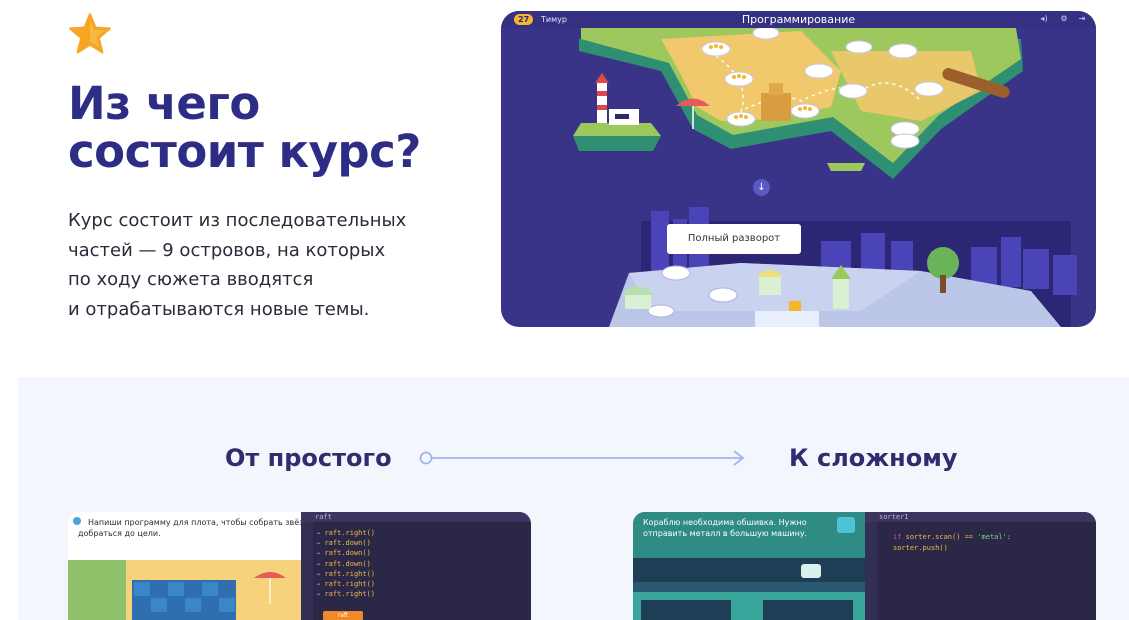 The height and width of the screenshot is (620, 1129). What do you see at coordinates (416, 517) in the screenshot?
I see `simple-editor-tab: raft` at bounding box center [416, 517].